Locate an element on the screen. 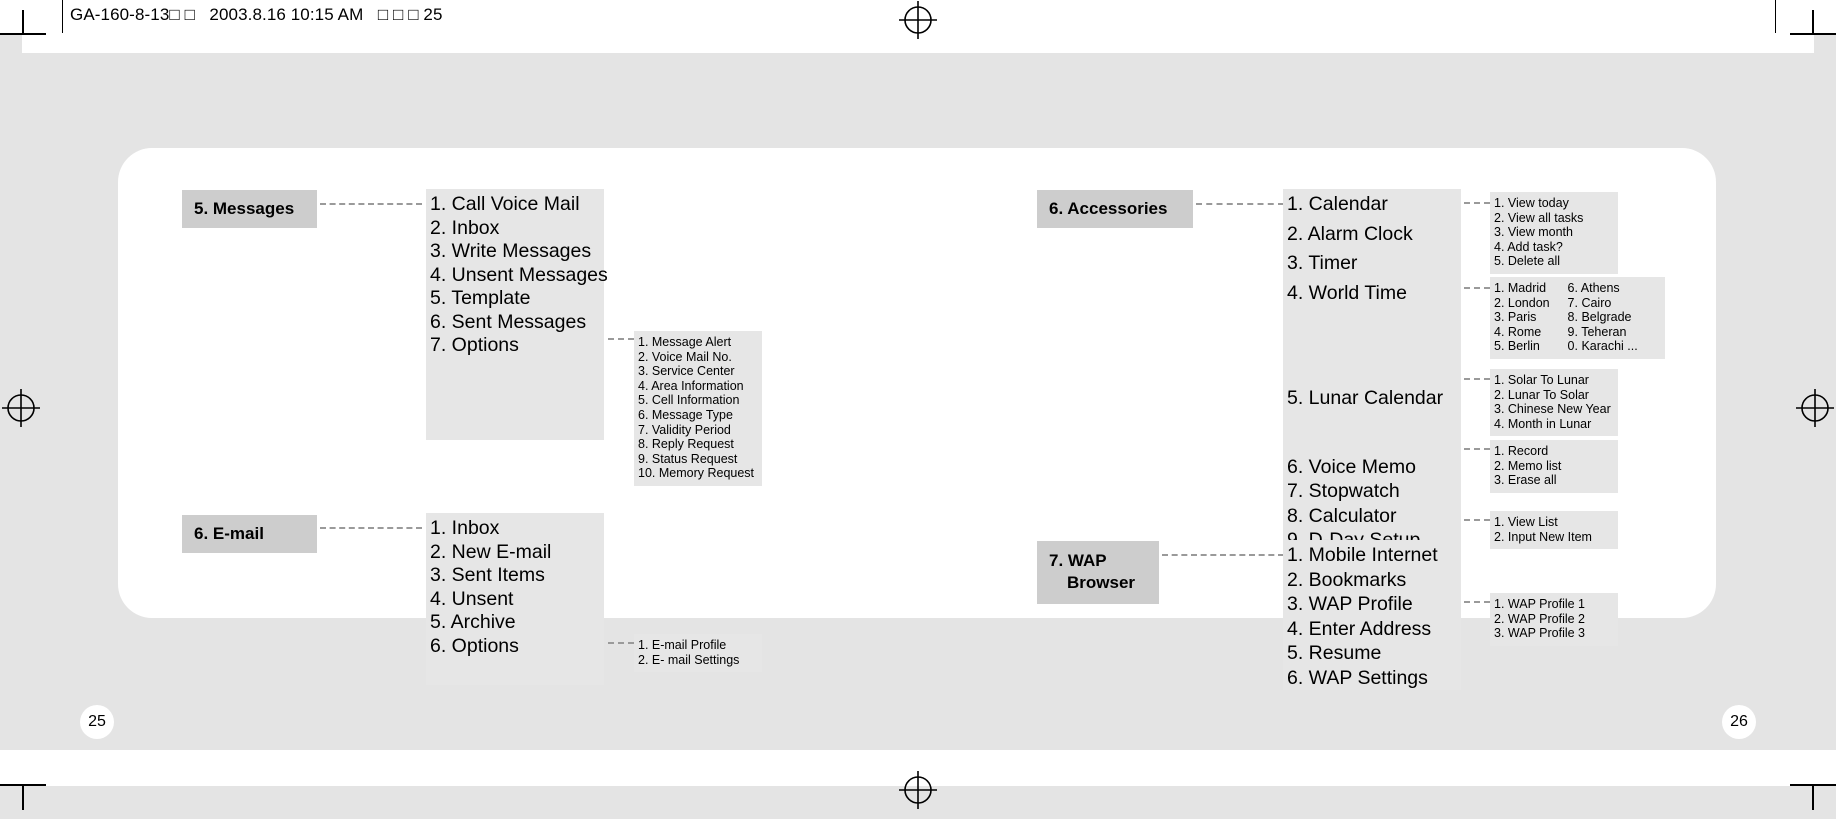  menu-item: 6. Message Type is located at coordinates (696, 415).